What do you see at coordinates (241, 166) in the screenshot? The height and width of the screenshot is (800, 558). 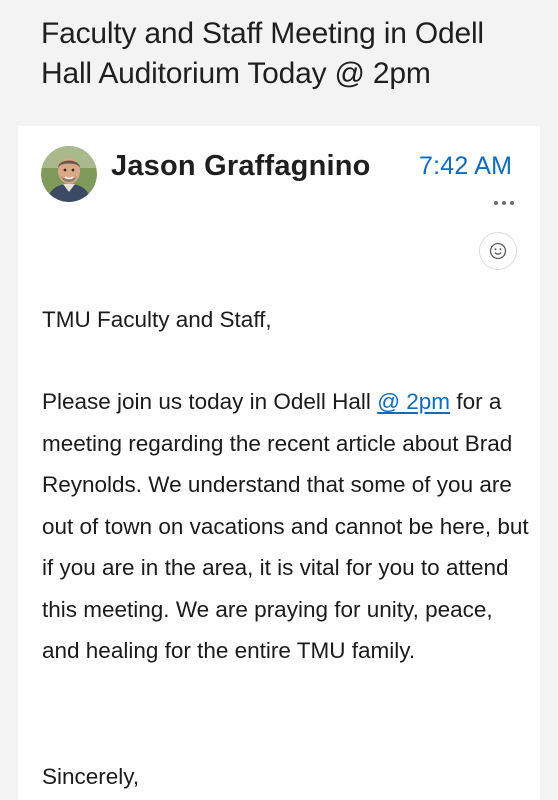 I see `sender-name: Jason Graffagnino` at bounding box center [241, 166].